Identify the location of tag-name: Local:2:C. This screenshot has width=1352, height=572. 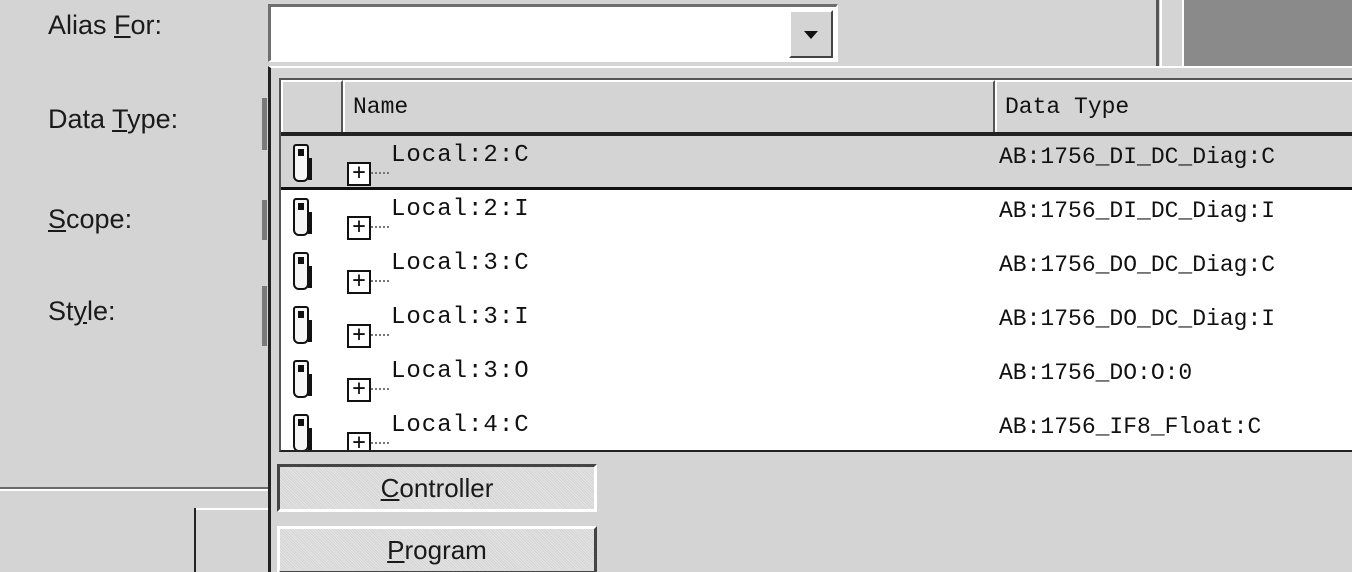
(460, 155).